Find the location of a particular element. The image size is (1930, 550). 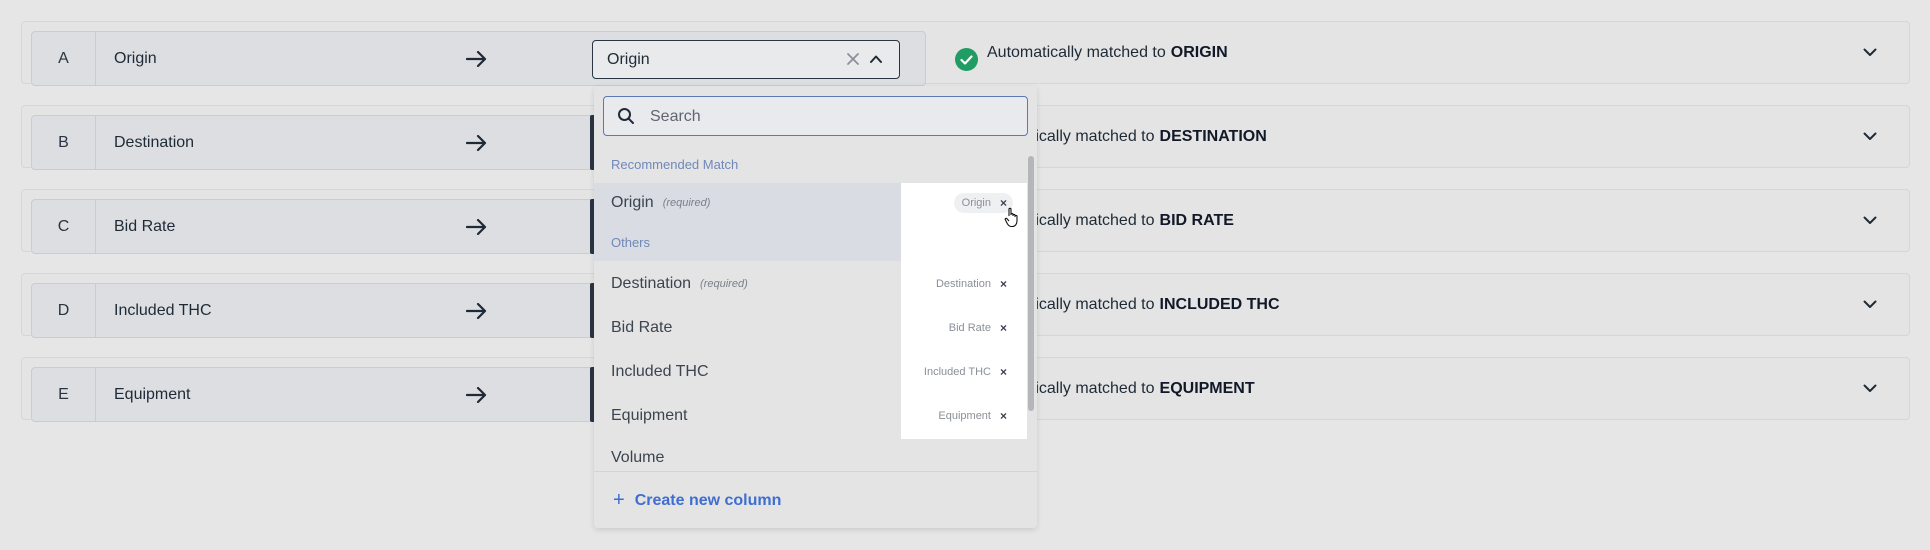

match-status: atically matched to INCLUDED THC is located at coordinates (1151, 304).